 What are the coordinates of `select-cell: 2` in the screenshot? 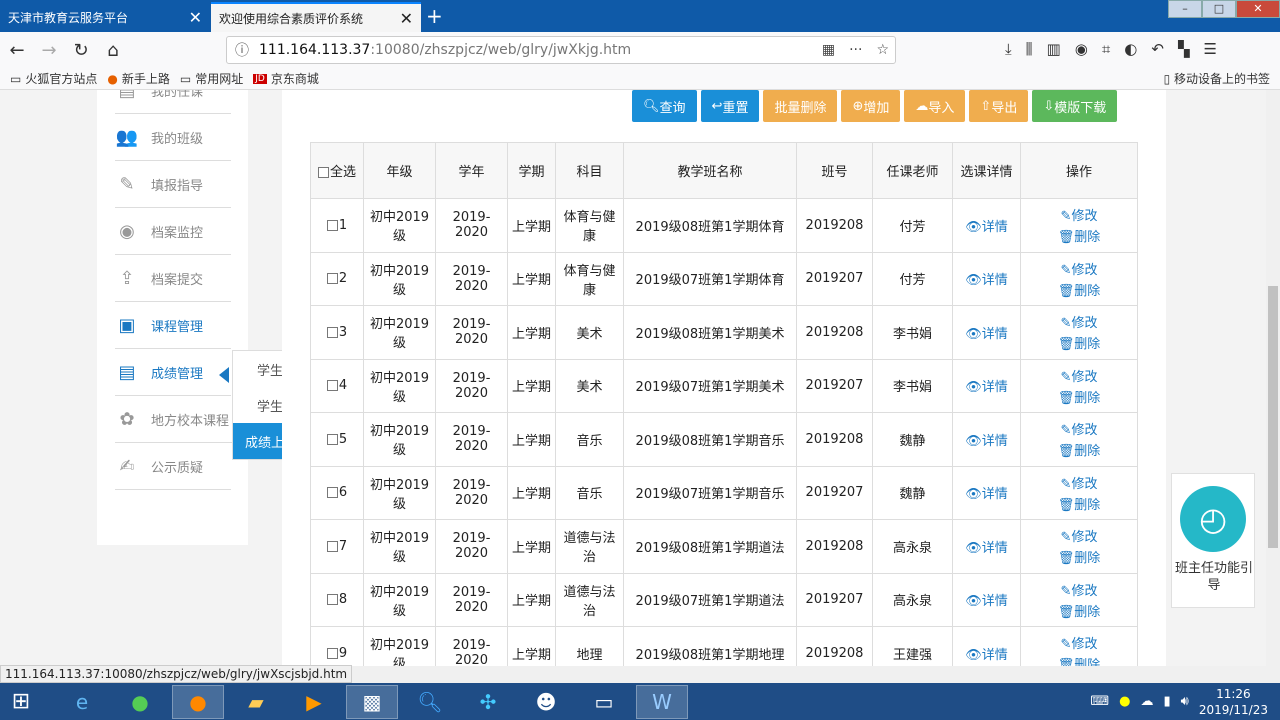 It's located at (337, 278).